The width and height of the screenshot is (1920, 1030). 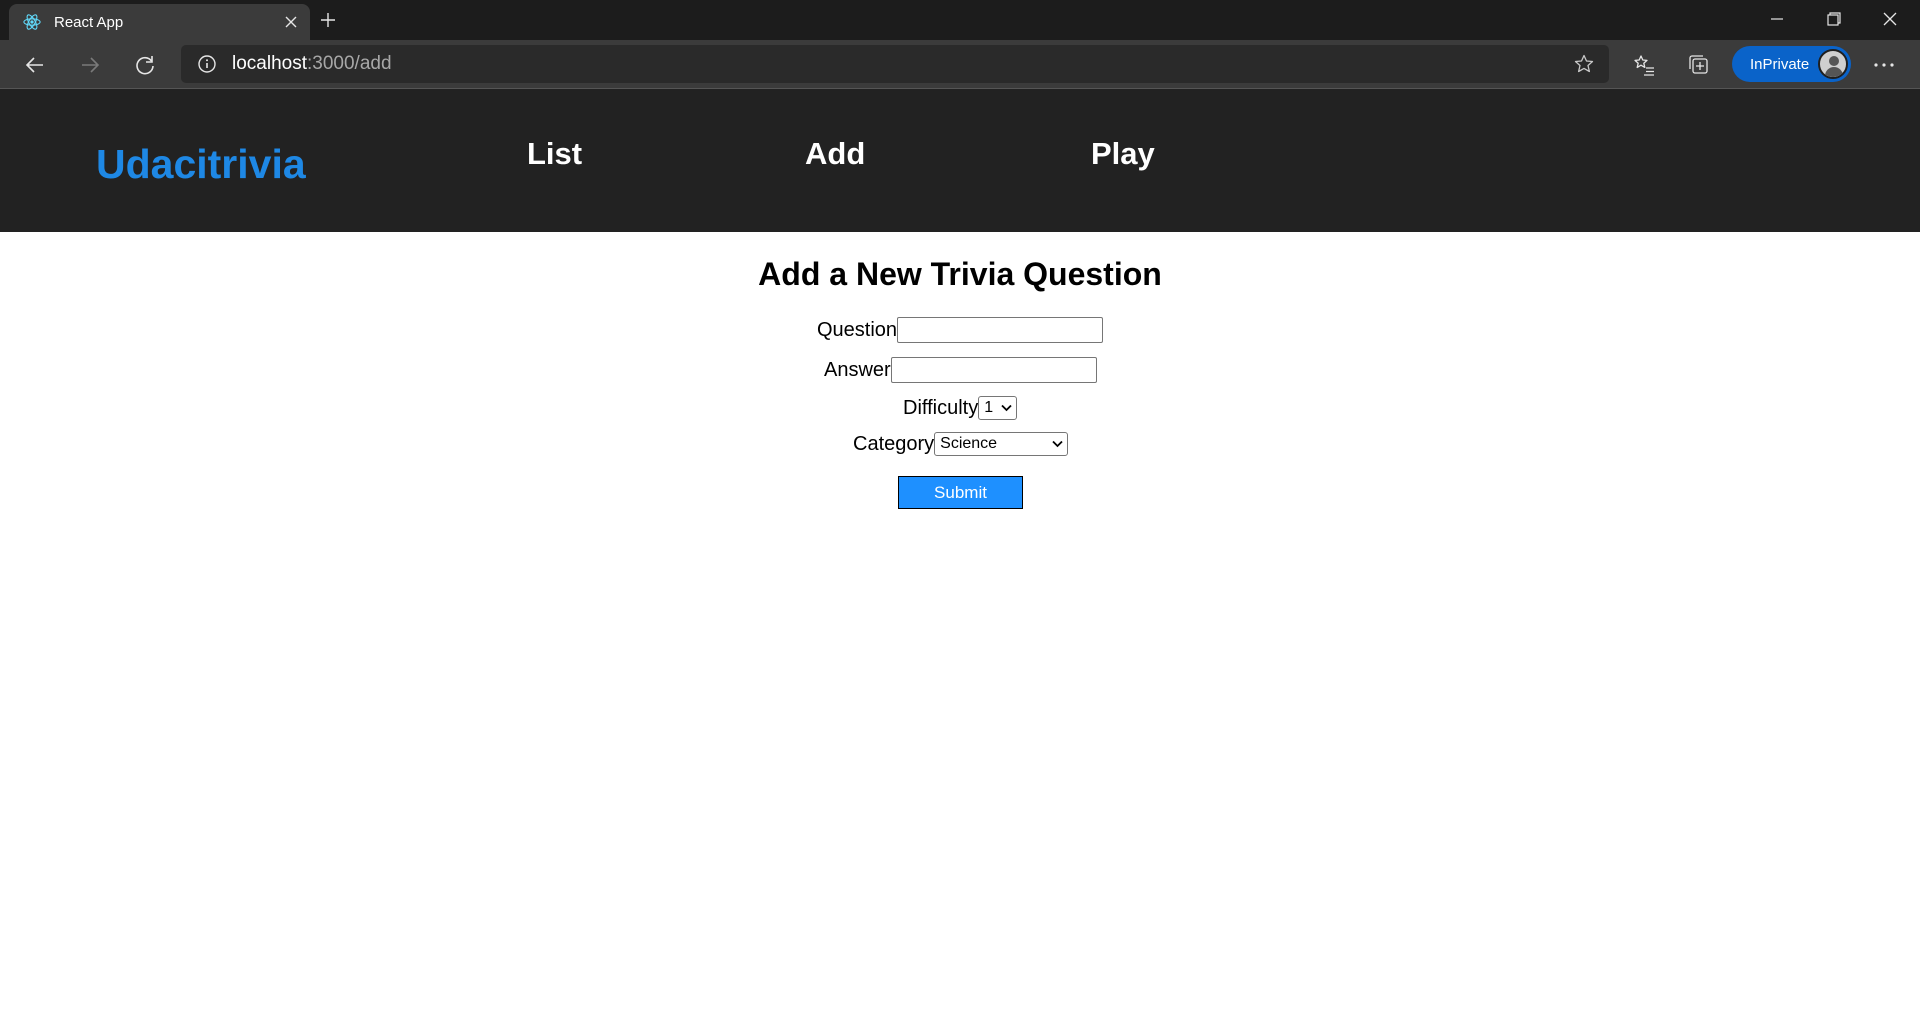 What do you see at coordinates (1890, 19) in the screenshot?
I see `window-close-icon` at bounding box center [1890, 19].